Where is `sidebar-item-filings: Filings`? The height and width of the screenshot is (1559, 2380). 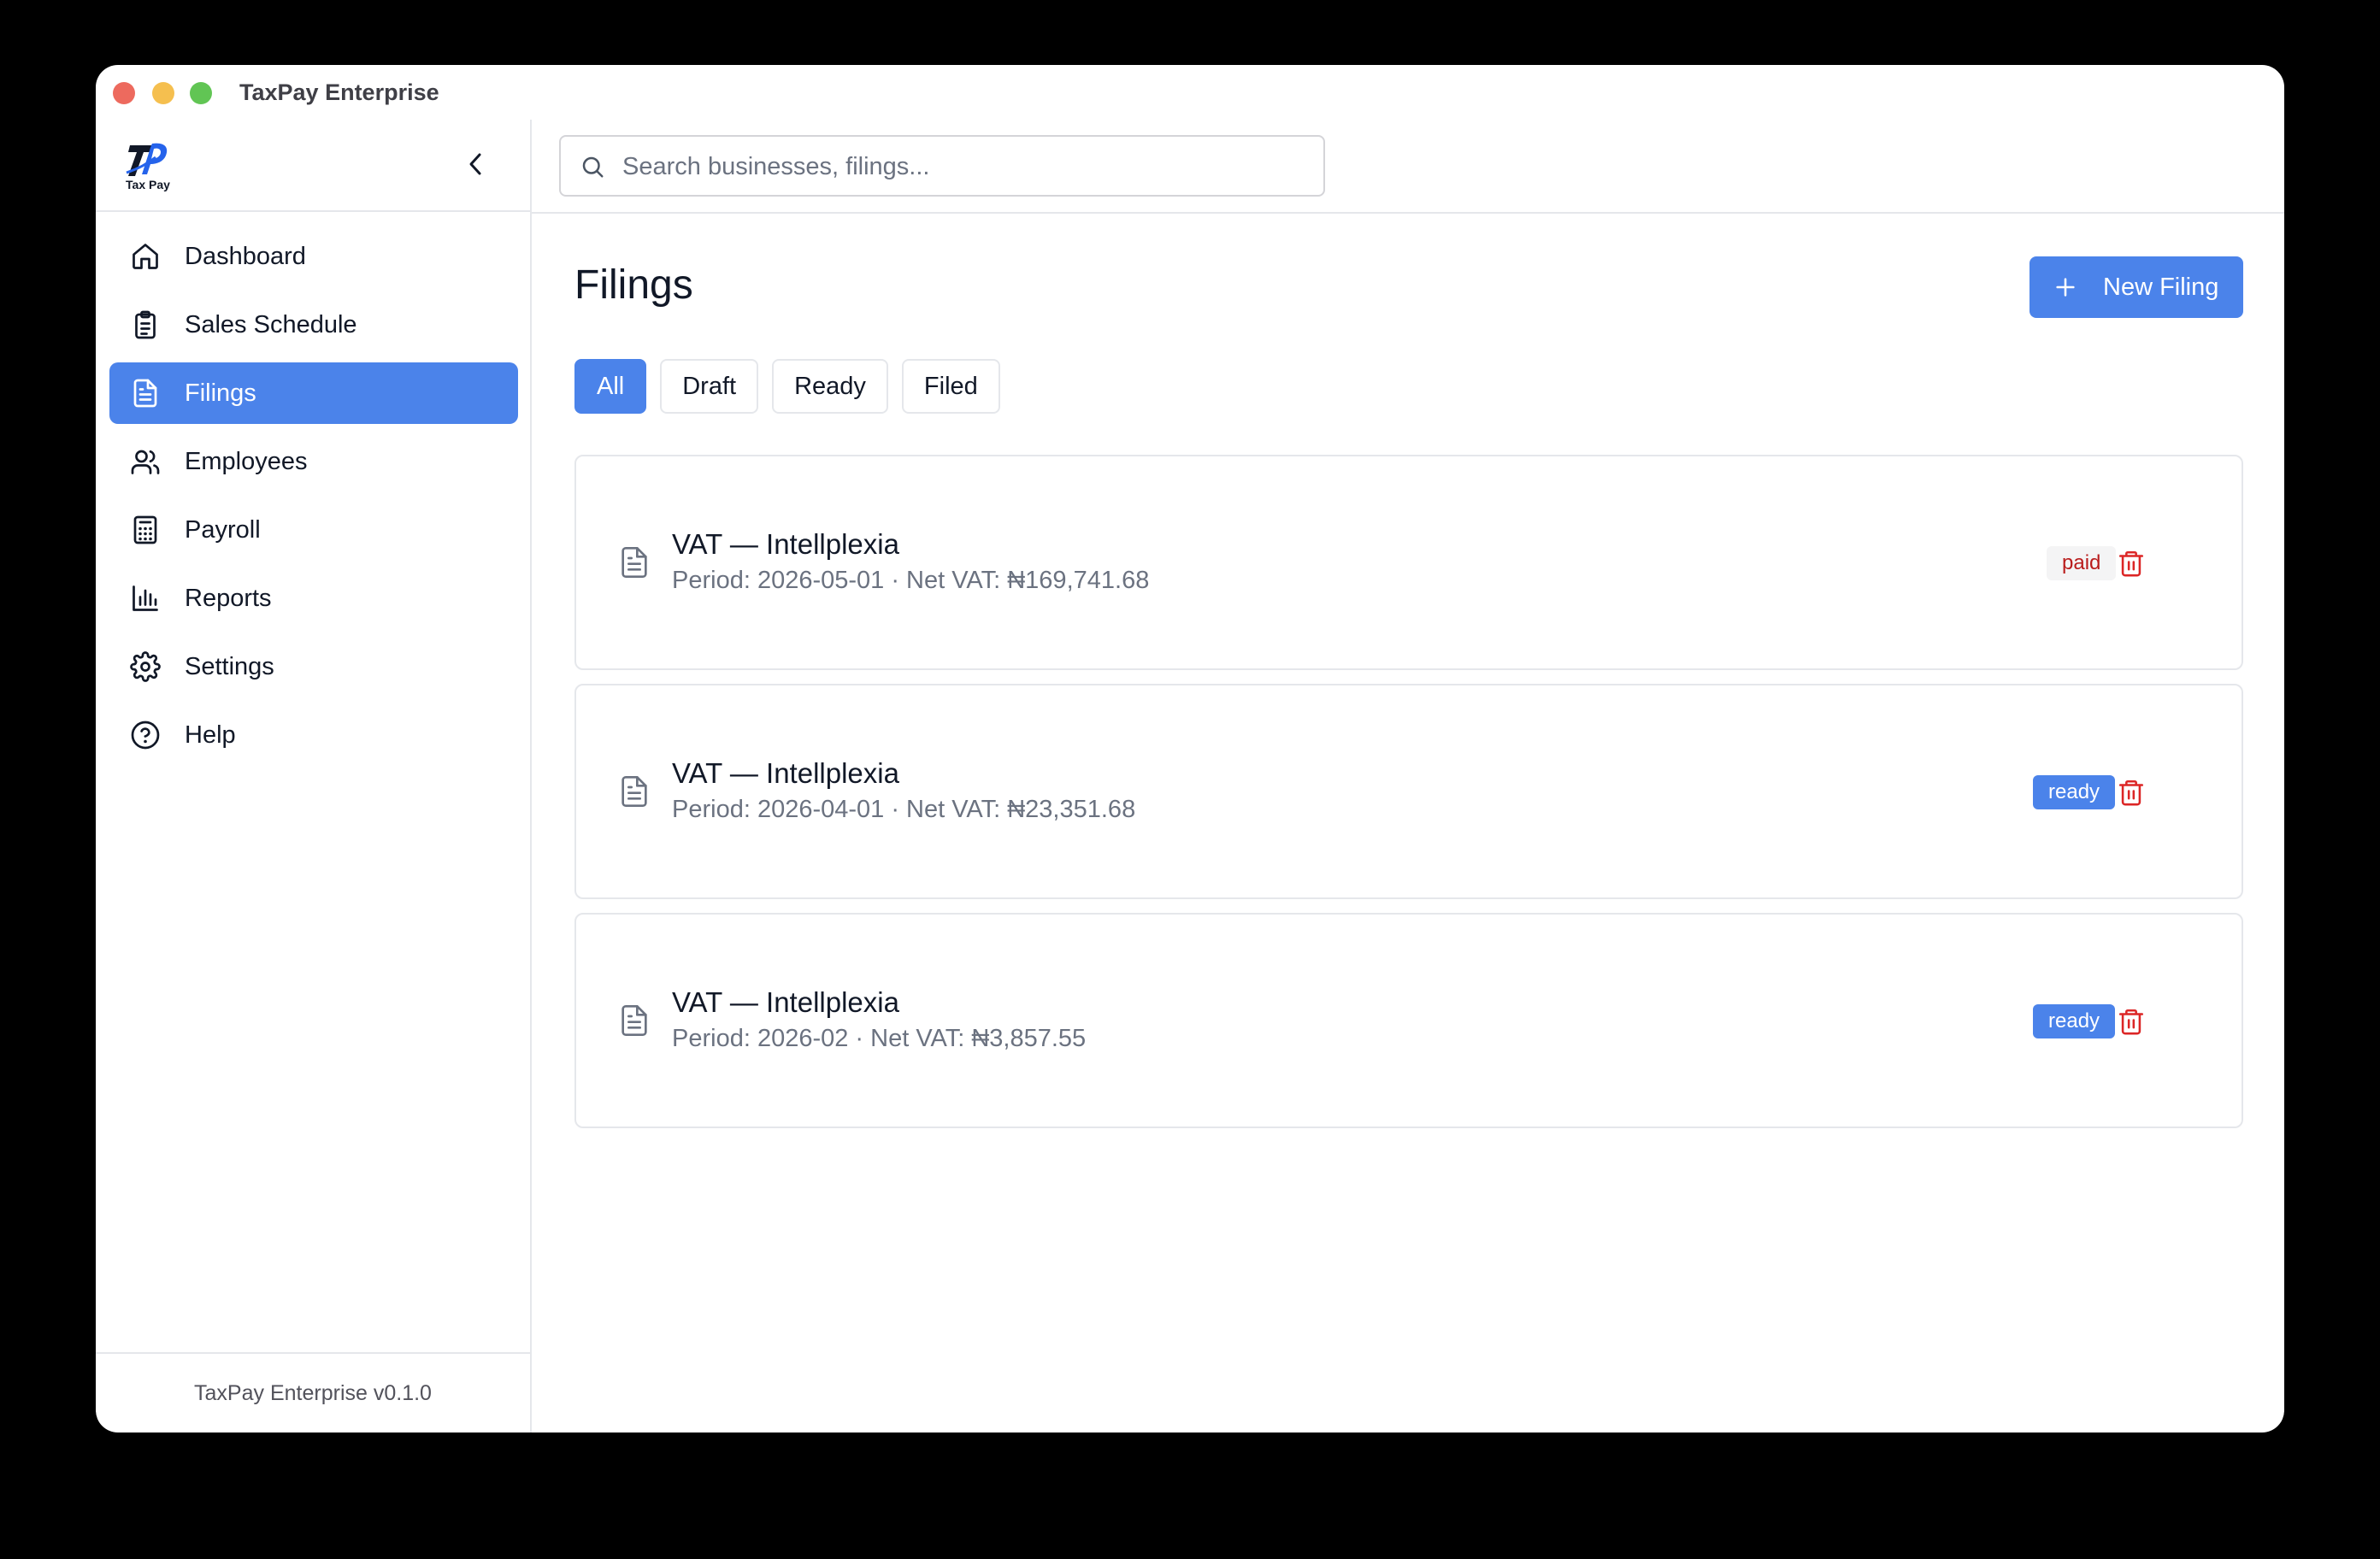 sidebar-item-filings: Filings is located at coordinates (314, 393).